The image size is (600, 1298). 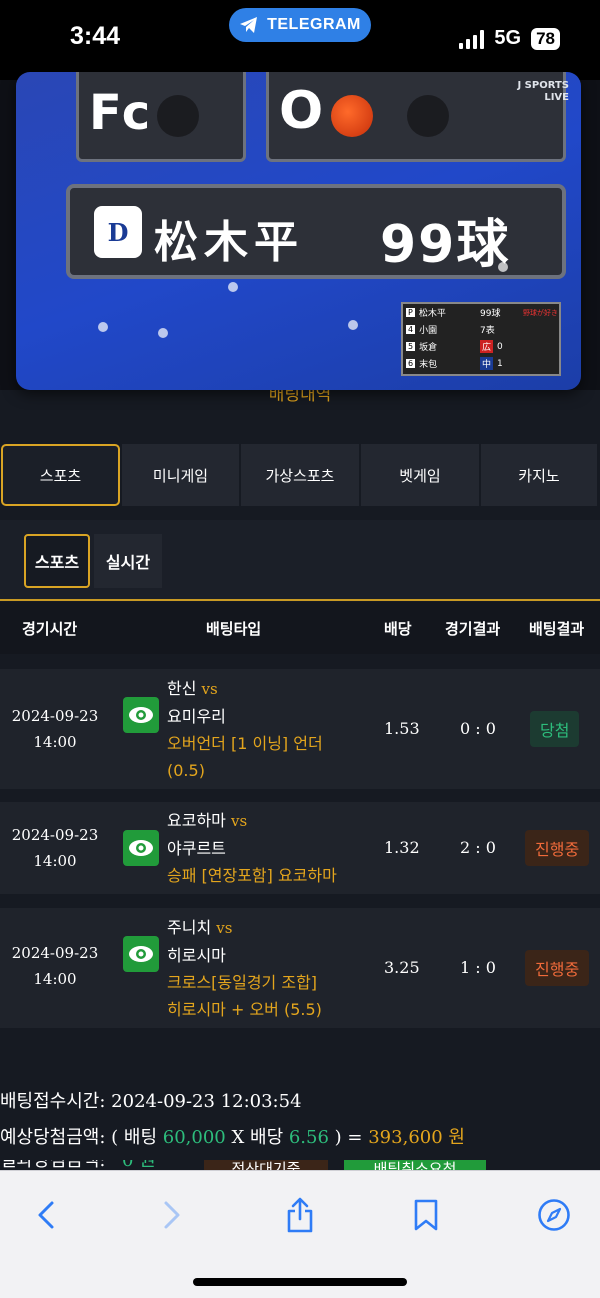 What do you see at coordinates (300, 628) in the screenshot?
I see `table-header: 경기시간 배팅타입 배당 경기결과 배팅결과` at bounding box center [300, 628].